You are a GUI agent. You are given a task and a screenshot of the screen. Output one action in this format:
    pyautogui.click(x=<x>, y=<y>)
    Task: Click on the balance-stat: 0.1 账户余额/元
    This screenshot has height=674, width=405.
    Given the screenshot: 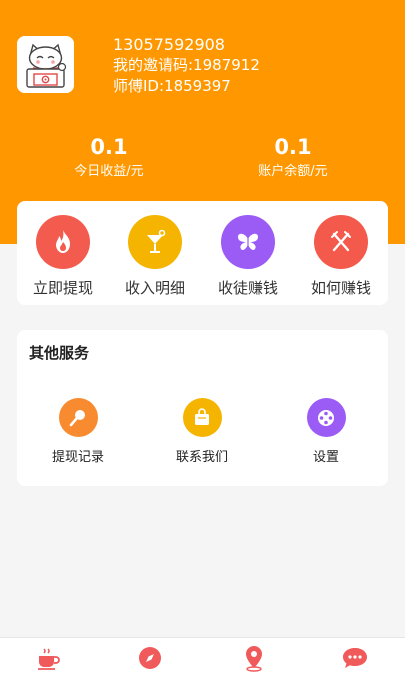 What is the action you would take?
    pyautogui.click(x=293, y=158)
    